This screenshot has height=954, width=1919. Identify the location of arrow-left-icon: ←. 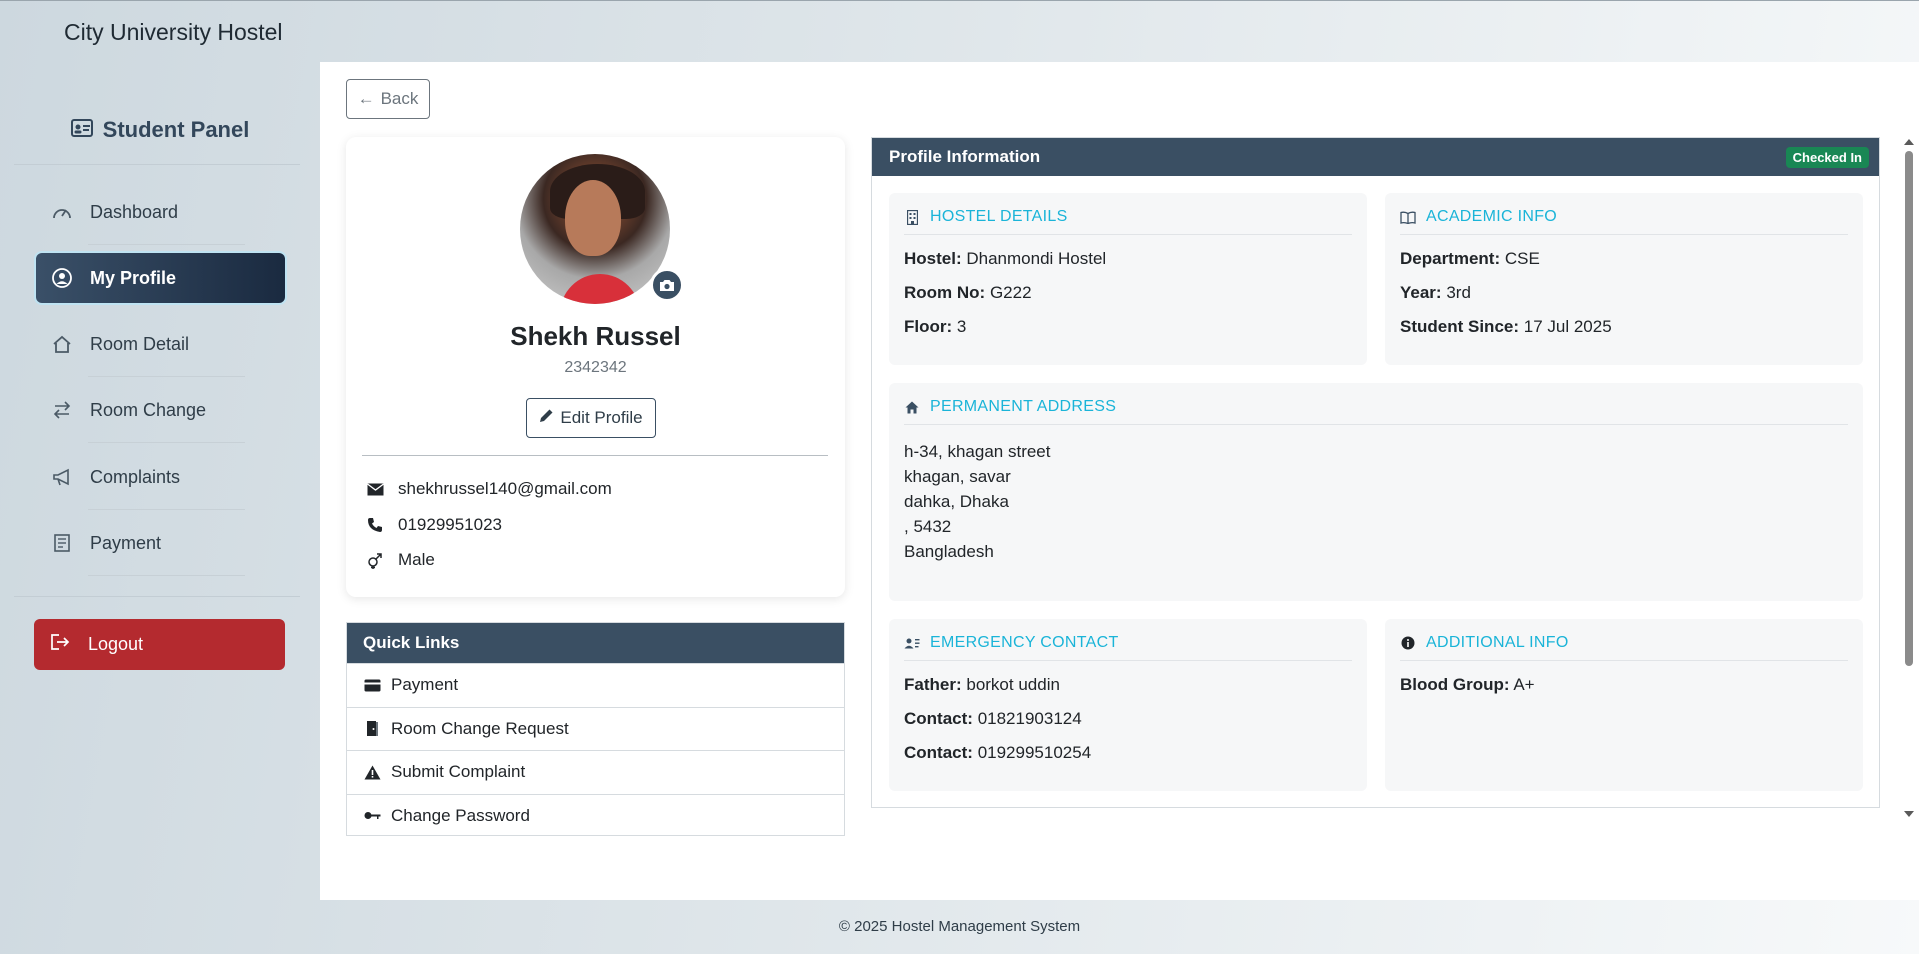
(366, 98).